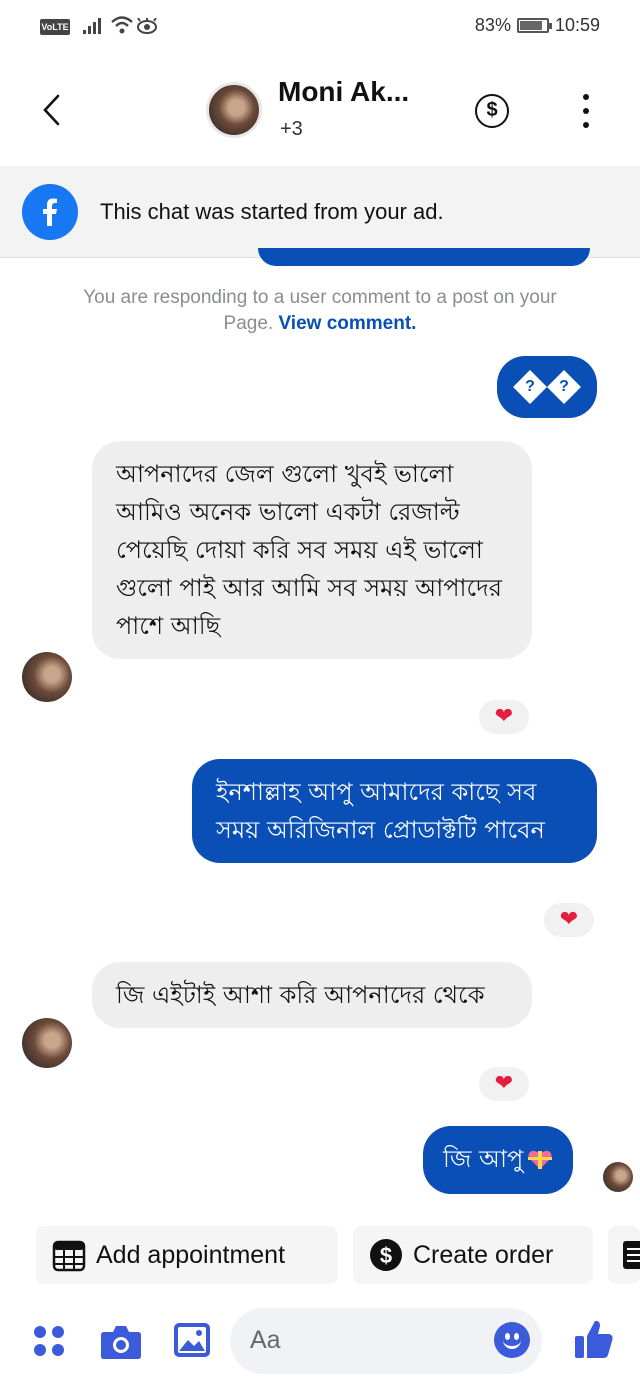  Describe the element at coordinates (424, 257) in the screenshot. I see `previous-message-bubble` at that location.